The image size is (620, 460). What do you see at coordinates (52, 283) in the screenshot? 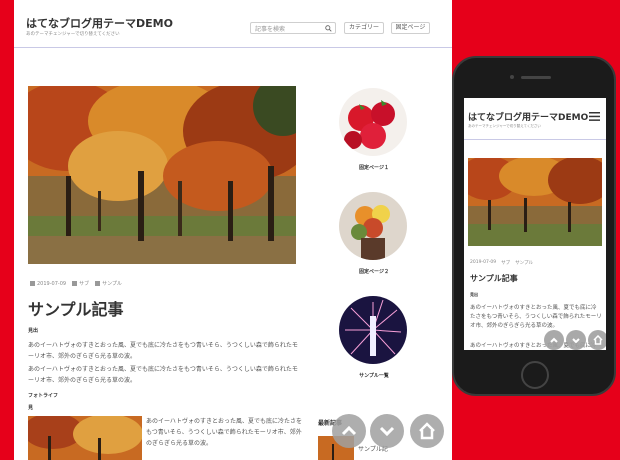
I see `post-date: 2019-07-09` at bounding box center [52, 283].